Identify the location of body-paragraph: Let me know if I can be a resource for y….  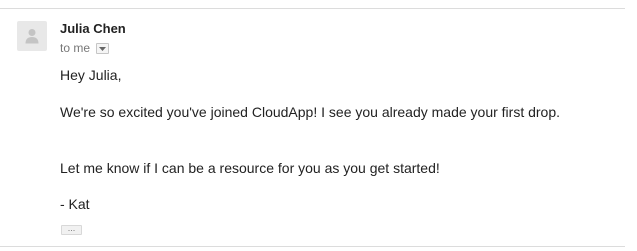
(250, 168).